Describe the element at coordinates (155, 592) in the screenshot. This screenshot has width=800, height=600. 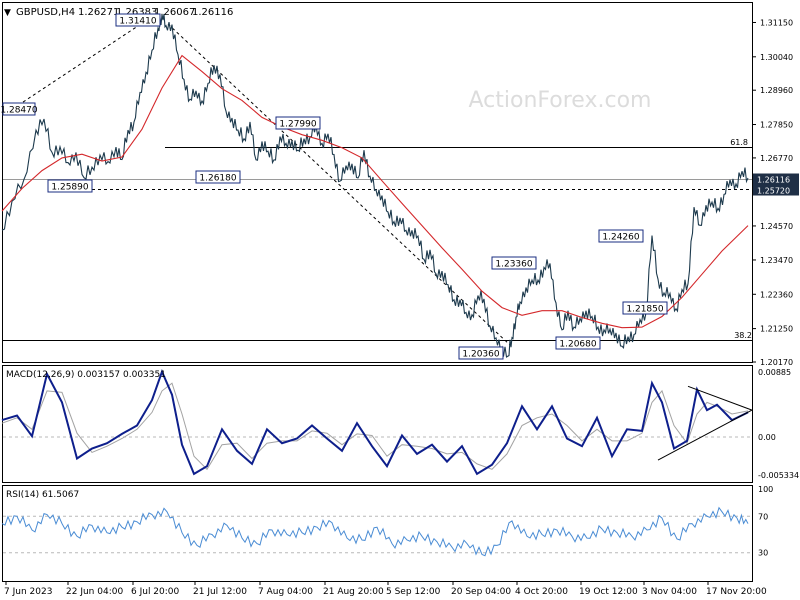
I see `x-axis-tick-label: 6 Jul 20:00` at that location.